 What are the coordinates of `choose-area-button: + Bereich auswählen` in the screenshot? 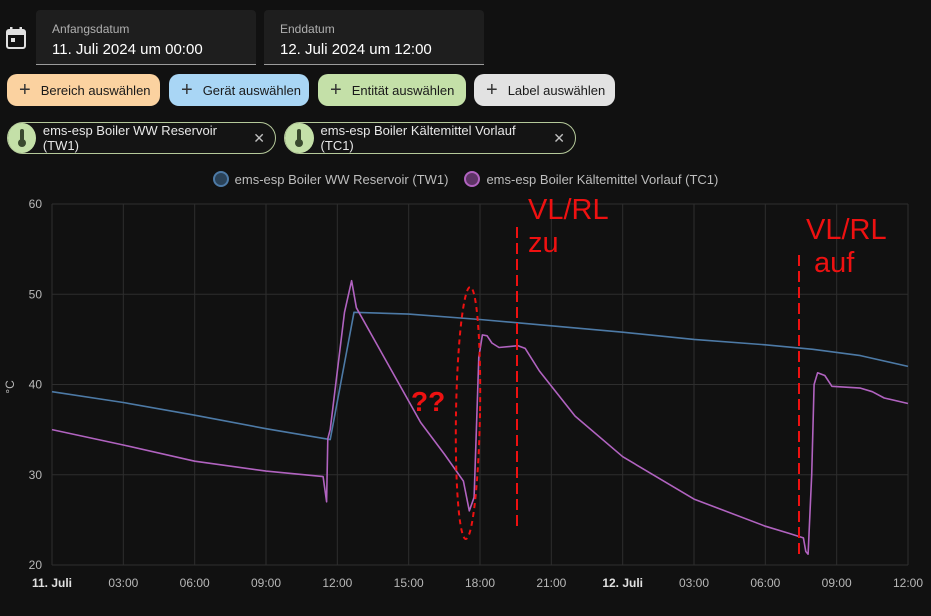 It's located at (83, 90).